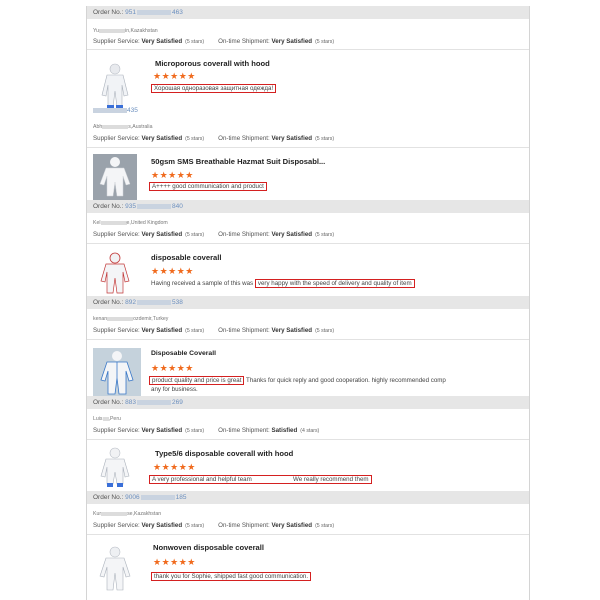 The image size is (600, 600). I want to click on highlighted-comment: Хорошая одноразовая защитная одежда!, so click(214, 88).